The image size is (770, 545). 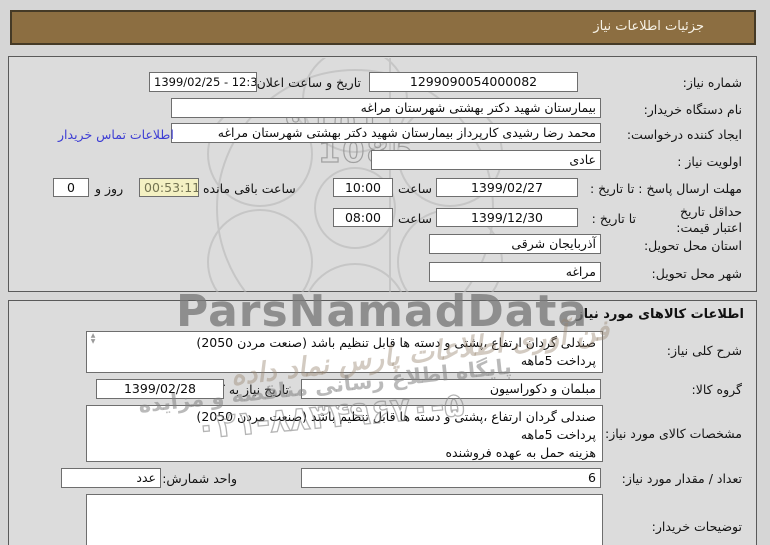 I want to click on goods-group-field: مبلمان و دکوراسیون, so click(x=451, y=389).